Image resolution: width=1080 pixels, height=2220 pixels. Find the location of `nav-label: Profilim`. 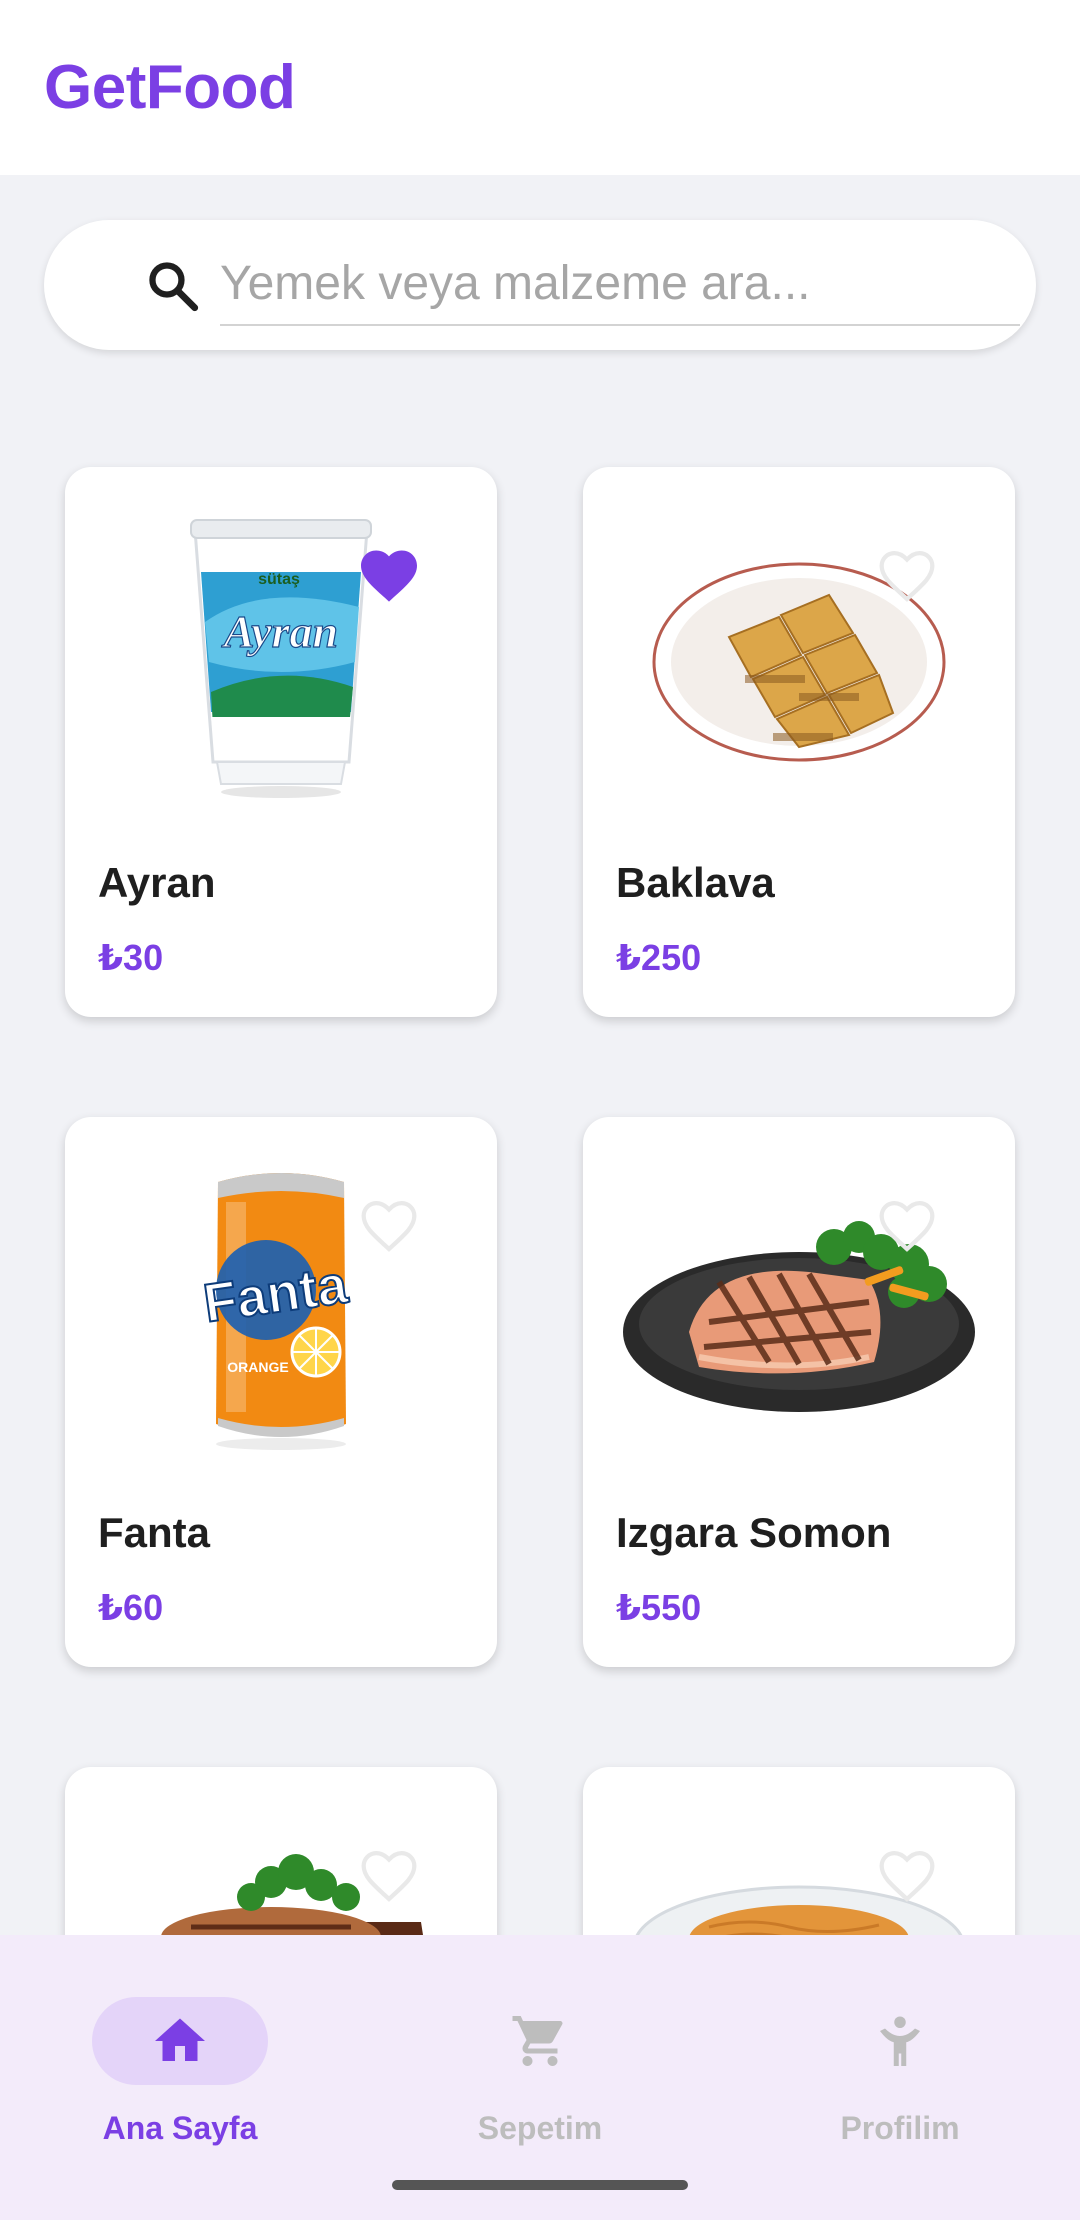

nav-label: Profilim is located at coordinates (900, 2128).